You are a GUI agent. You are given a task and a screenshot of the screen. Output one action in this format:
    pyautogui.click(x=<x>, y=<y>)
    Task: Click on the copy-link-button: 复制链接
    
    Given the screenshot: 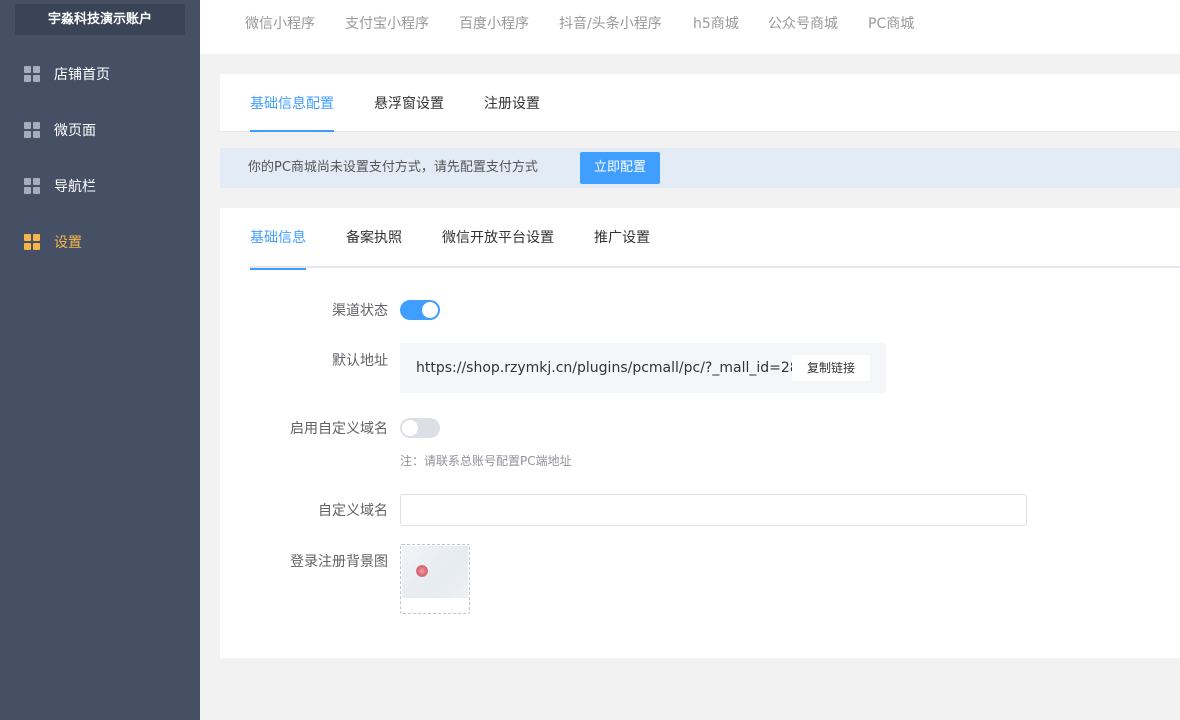 What is the action you would take?
    pyautogui.click(x=831, y=368)
    